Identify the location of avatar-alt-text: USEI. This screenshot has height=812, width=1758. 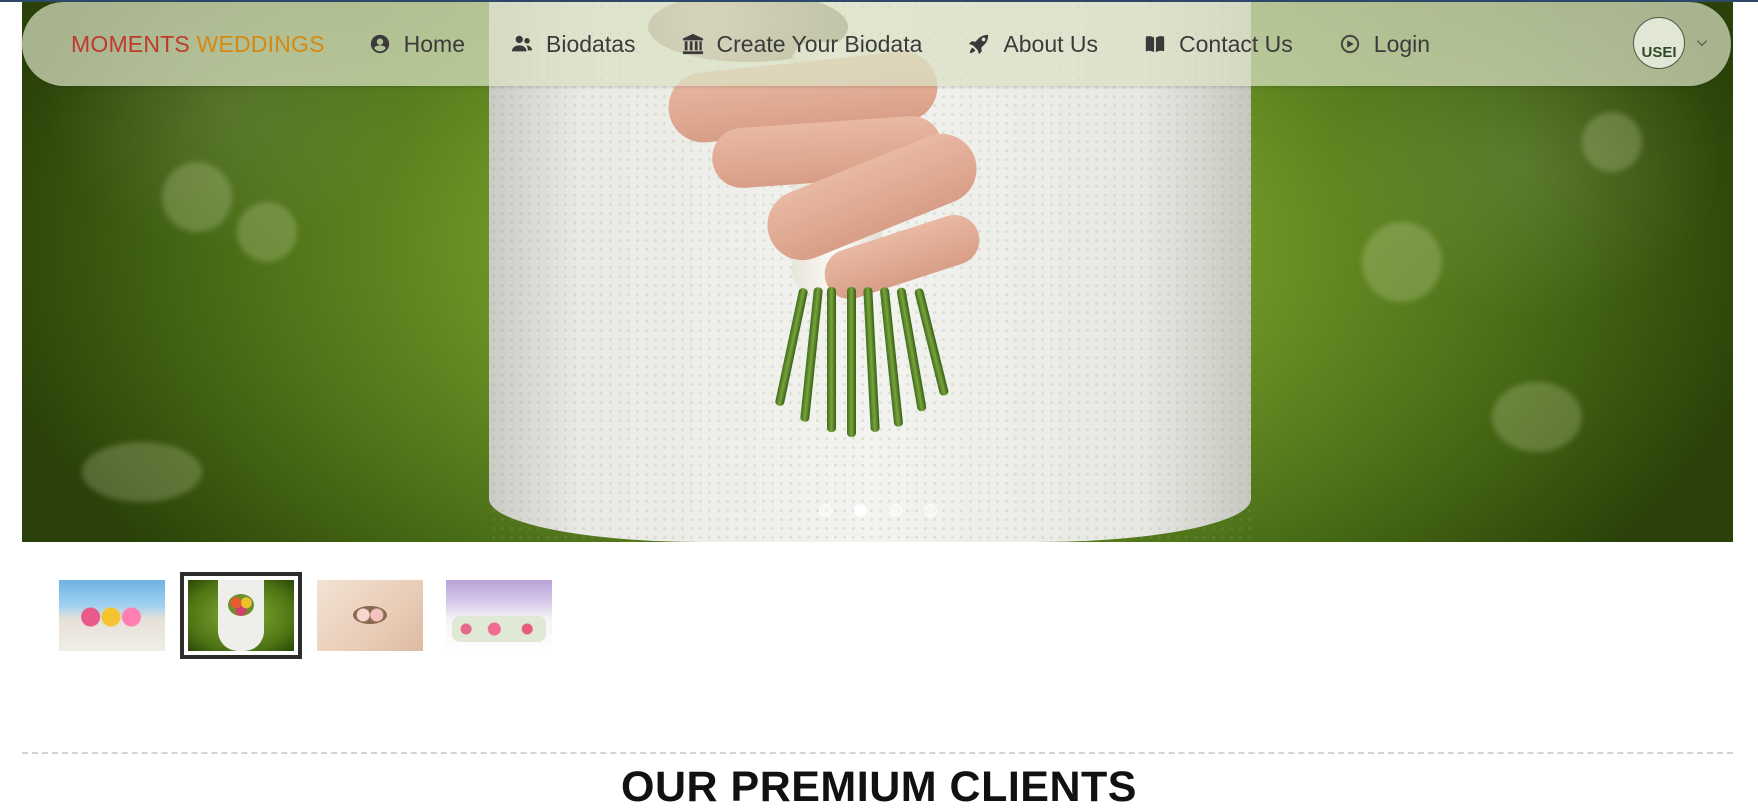
(1659, 52).